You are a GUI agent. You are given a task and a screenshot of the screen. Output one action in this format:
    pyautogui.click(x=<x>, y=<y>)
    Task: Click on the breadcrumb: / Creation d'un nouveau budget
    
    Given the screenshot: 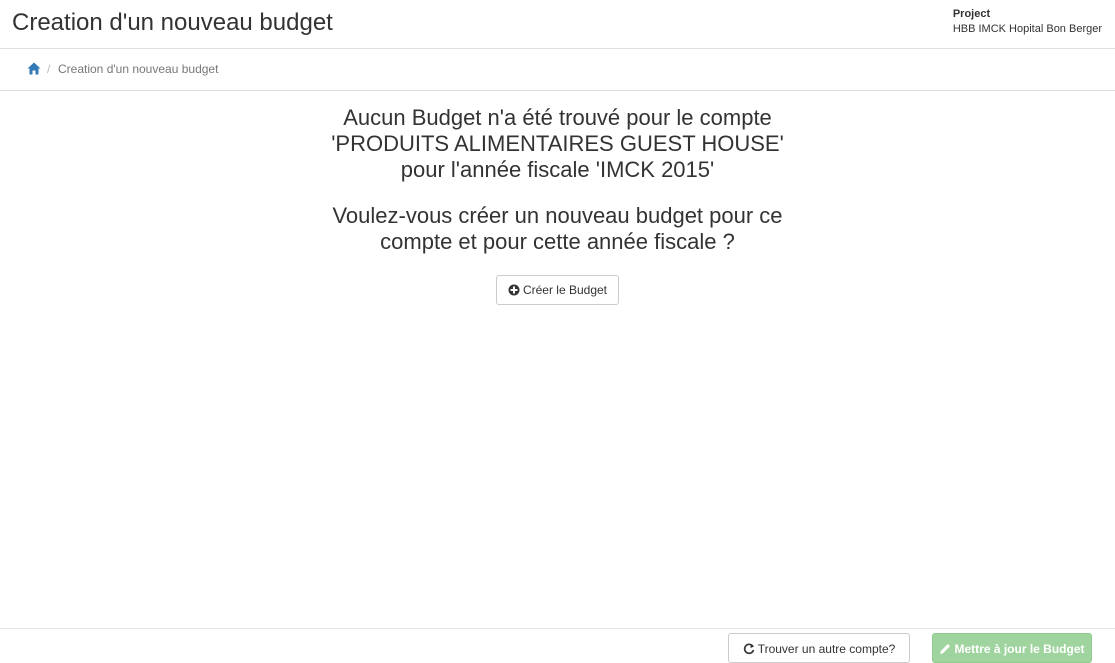 What is the action you would take?
    pyautogui.click(x=557, y=70)
    